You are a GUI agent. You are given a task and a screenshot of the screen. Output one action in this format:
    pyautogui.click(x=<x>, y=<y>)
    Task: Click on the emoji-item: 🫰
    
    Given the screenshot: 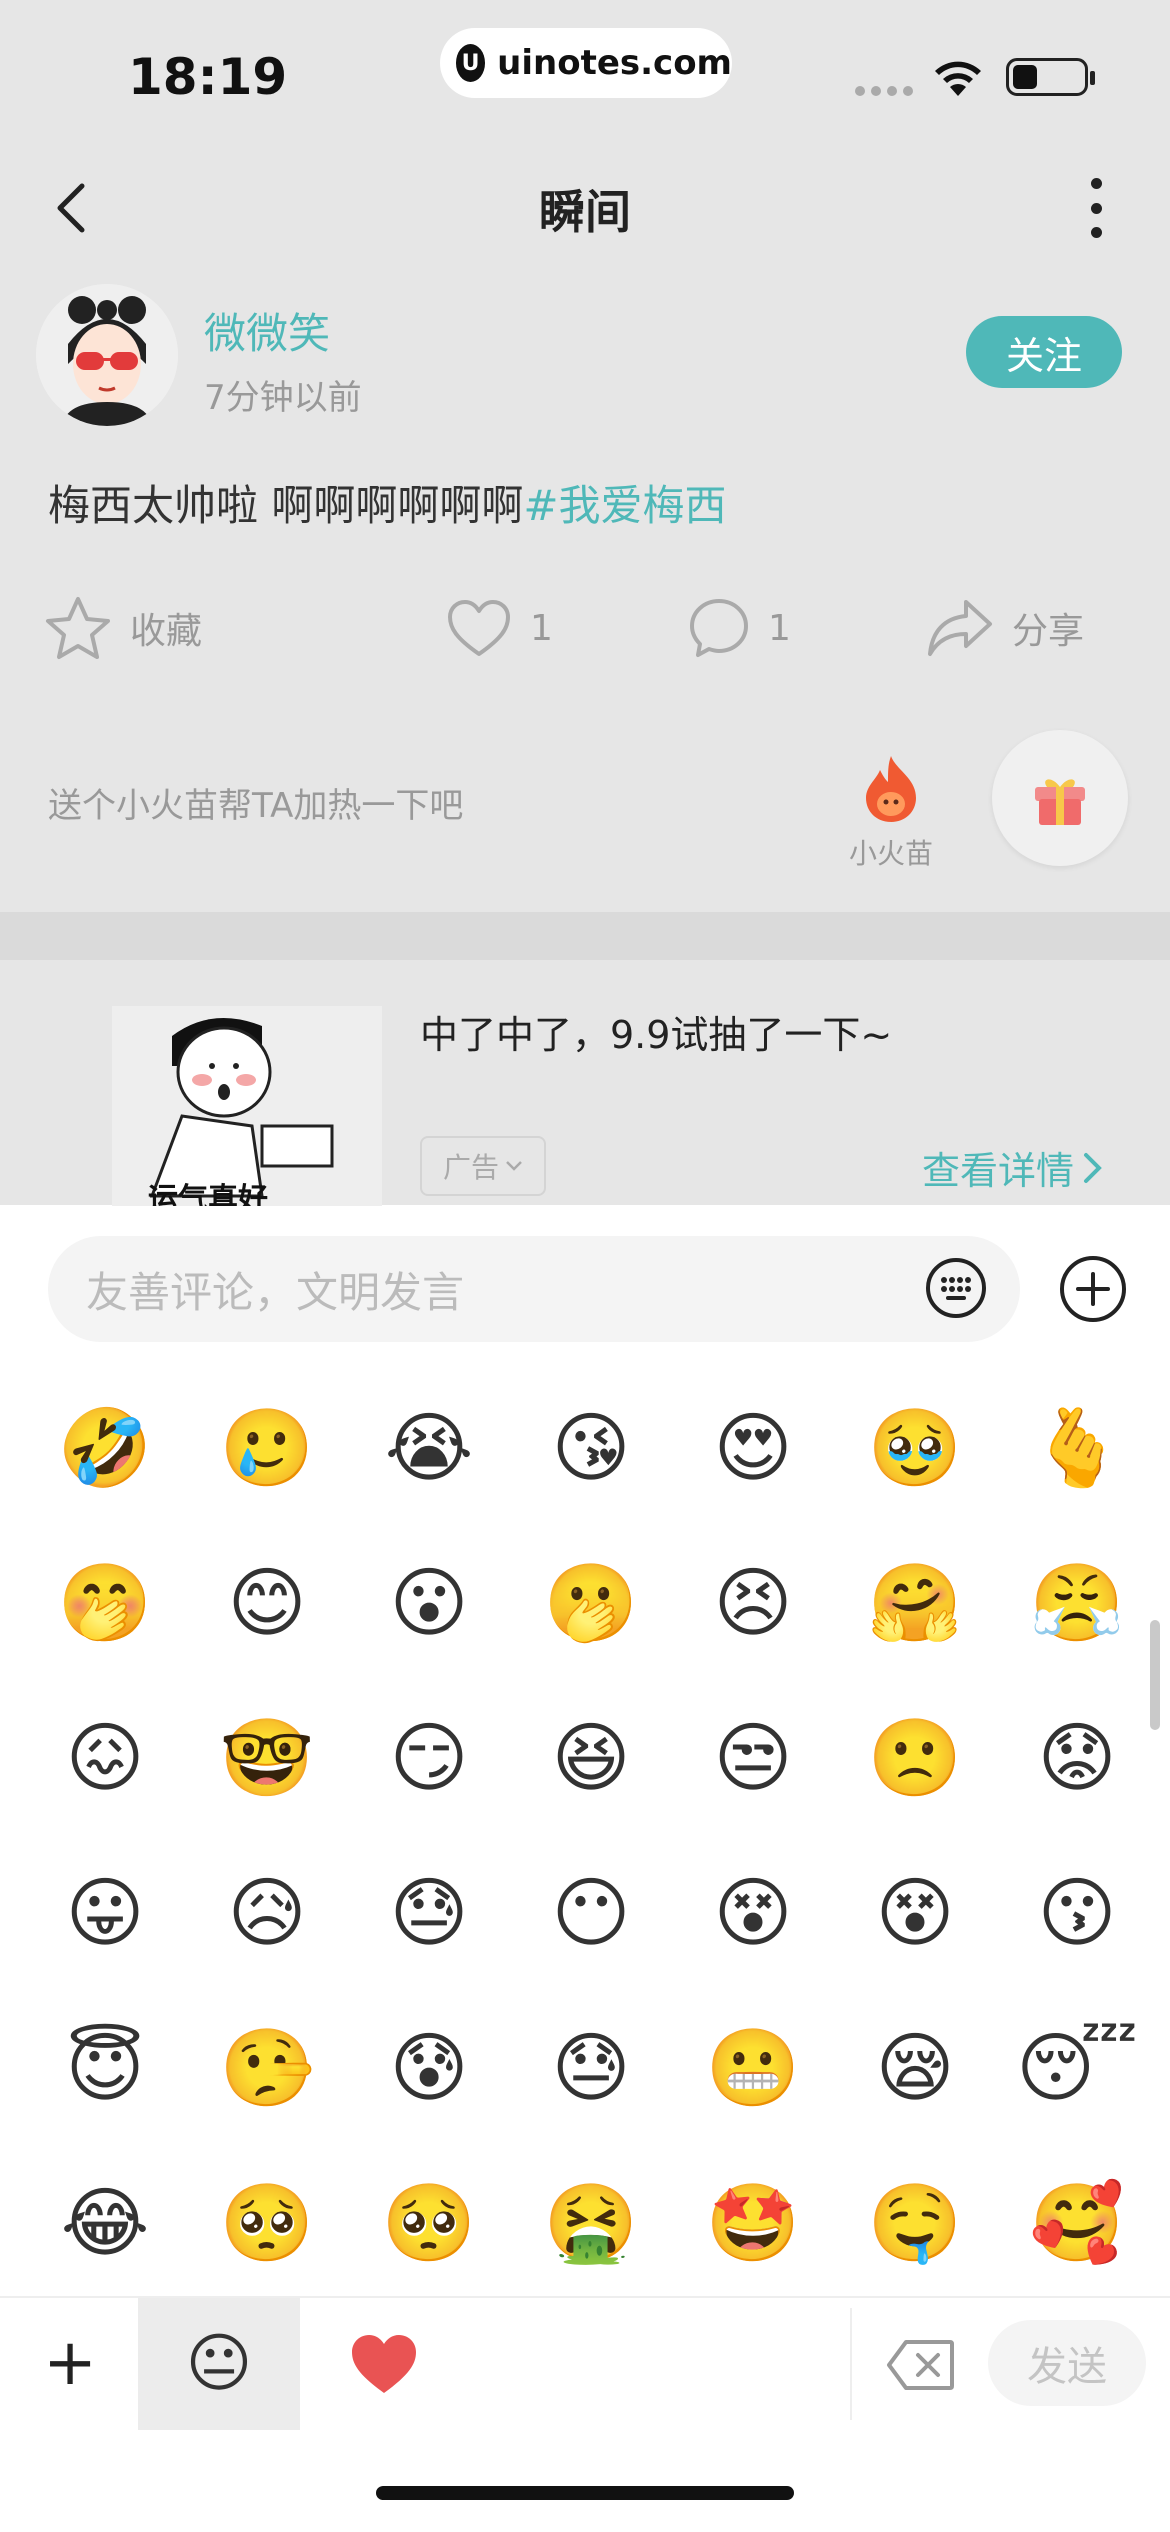 What is the action you would take?
    pyautogui.click(x=1071, y=1447)
    